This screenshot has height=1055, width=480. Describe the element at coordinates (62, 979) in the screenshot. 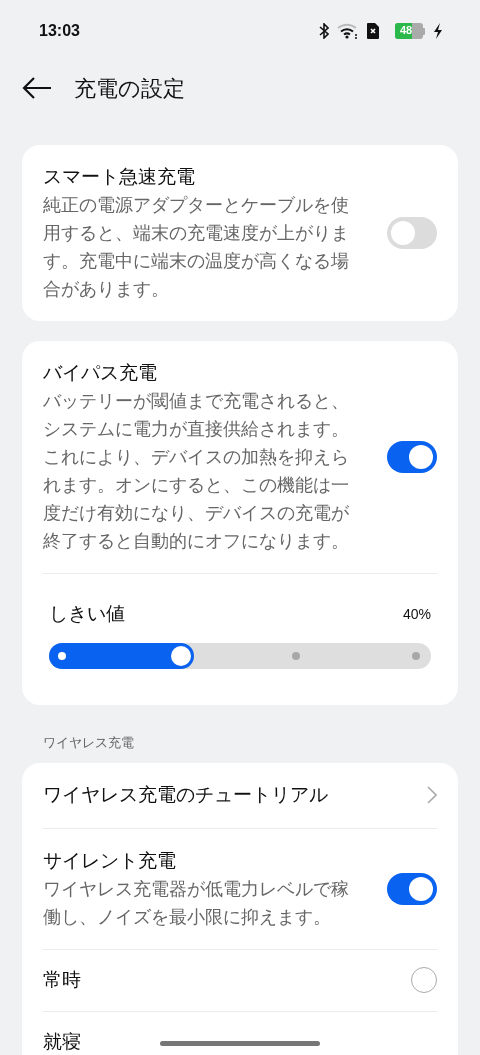

I see `option-label: 常時` at that location.